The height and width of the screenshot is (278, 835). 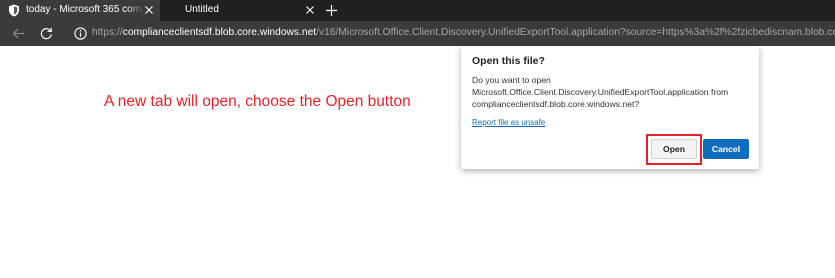 I want to click on tab-title: today - Microsoft 365 compliance, so click(x=85, y=9).